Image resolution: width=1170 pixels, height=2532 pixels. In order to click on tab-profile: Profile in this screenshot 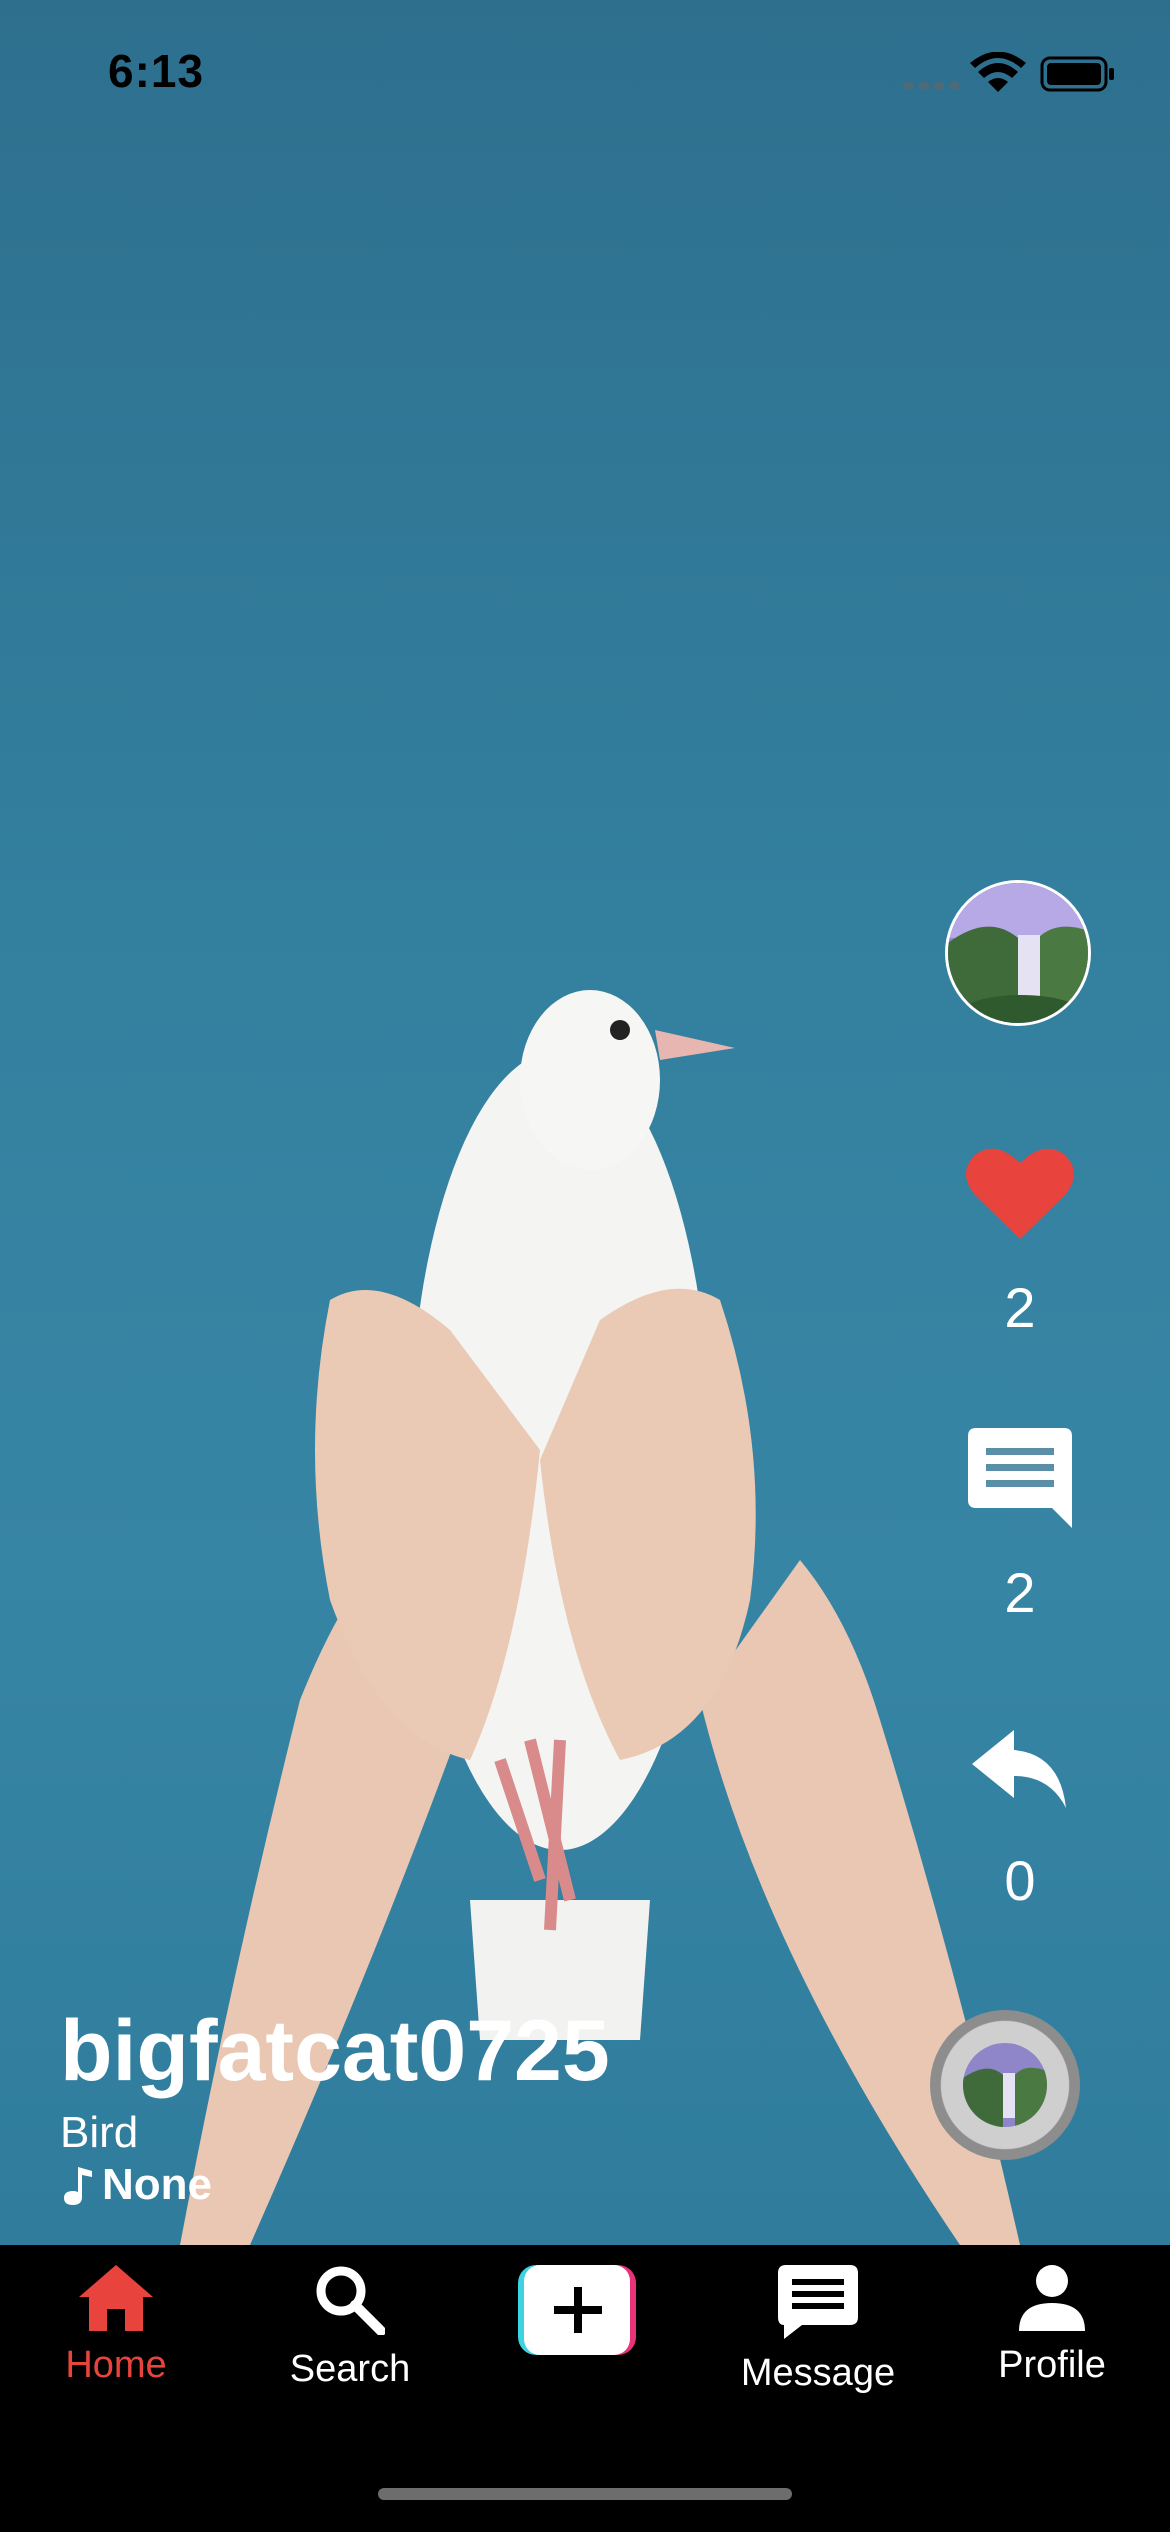, I will do `click(1052, 2326)`.